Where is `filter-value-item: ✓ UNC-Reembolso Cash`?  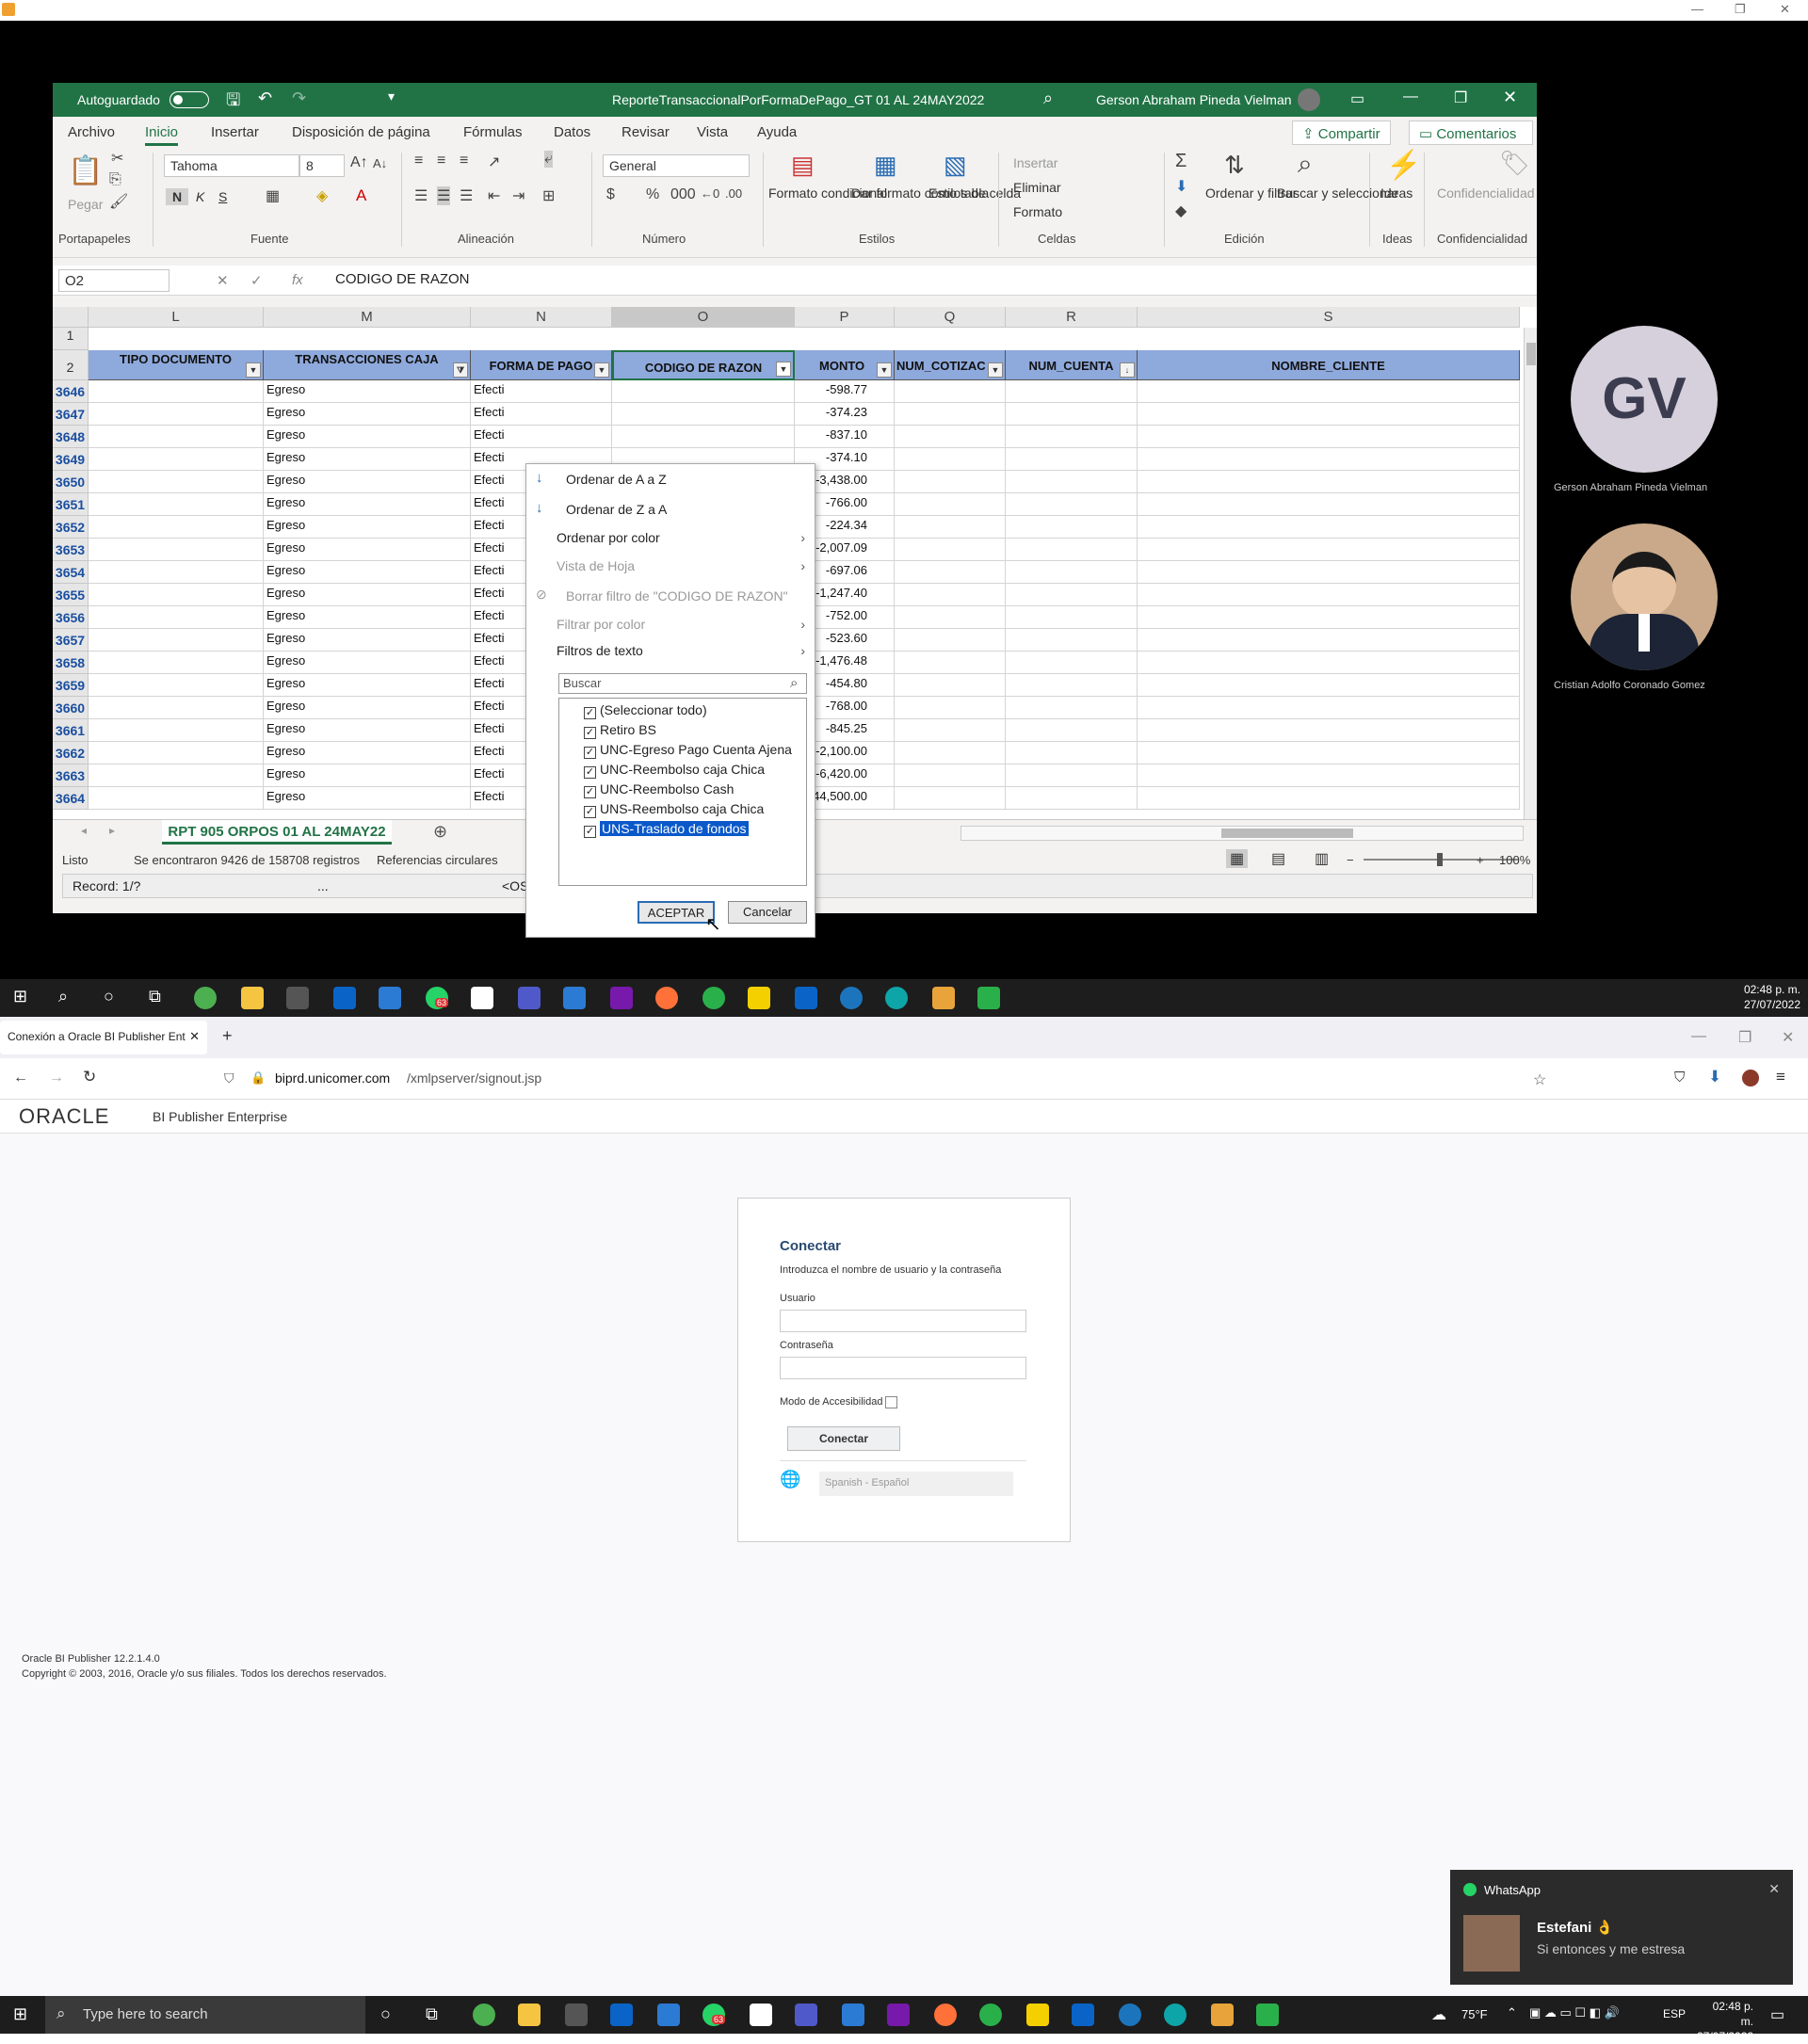
filter-value-item: ✓ UNC-Reembolso Cash is located at coordinates (659, 789).